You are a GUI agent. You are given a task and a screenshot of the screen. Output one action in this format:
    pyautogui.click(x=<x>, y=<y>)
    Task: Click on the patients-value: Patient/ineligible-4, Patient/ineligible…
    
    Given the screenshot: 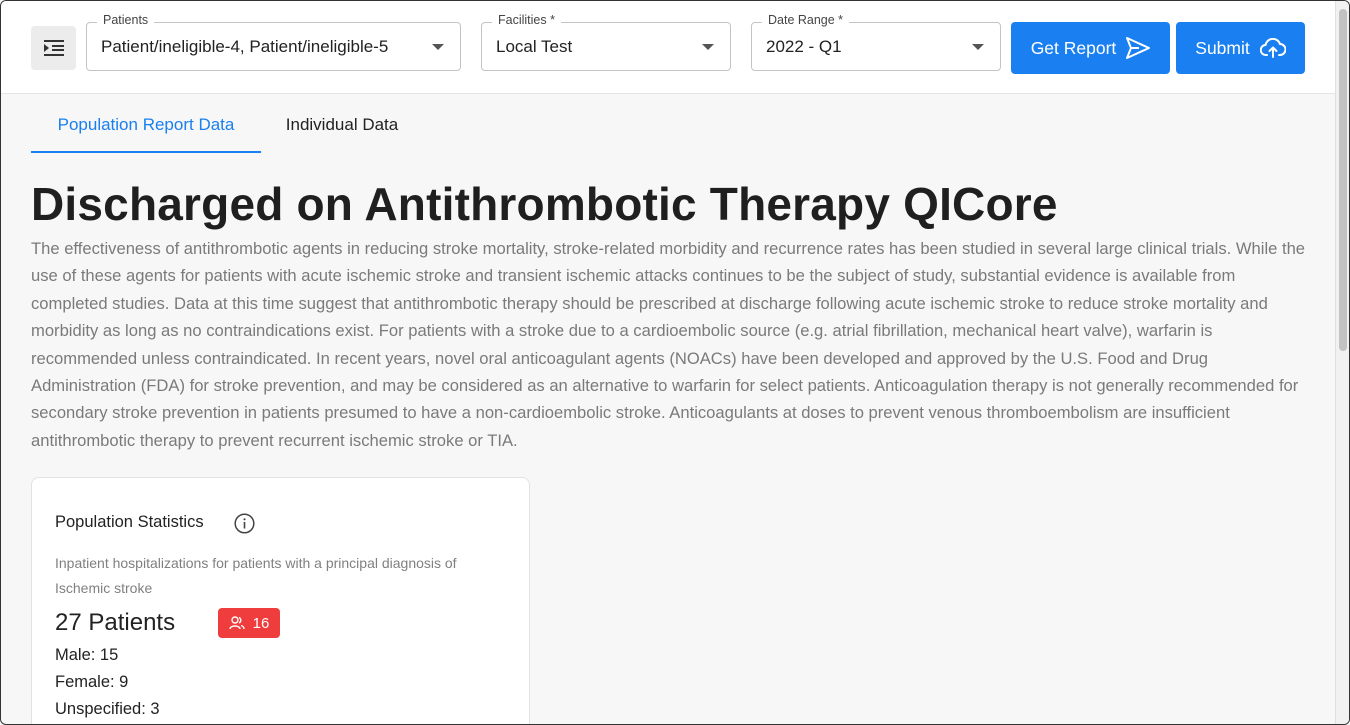 What is the action you would take?
    pyautogui.click(x=245, y=46)
    